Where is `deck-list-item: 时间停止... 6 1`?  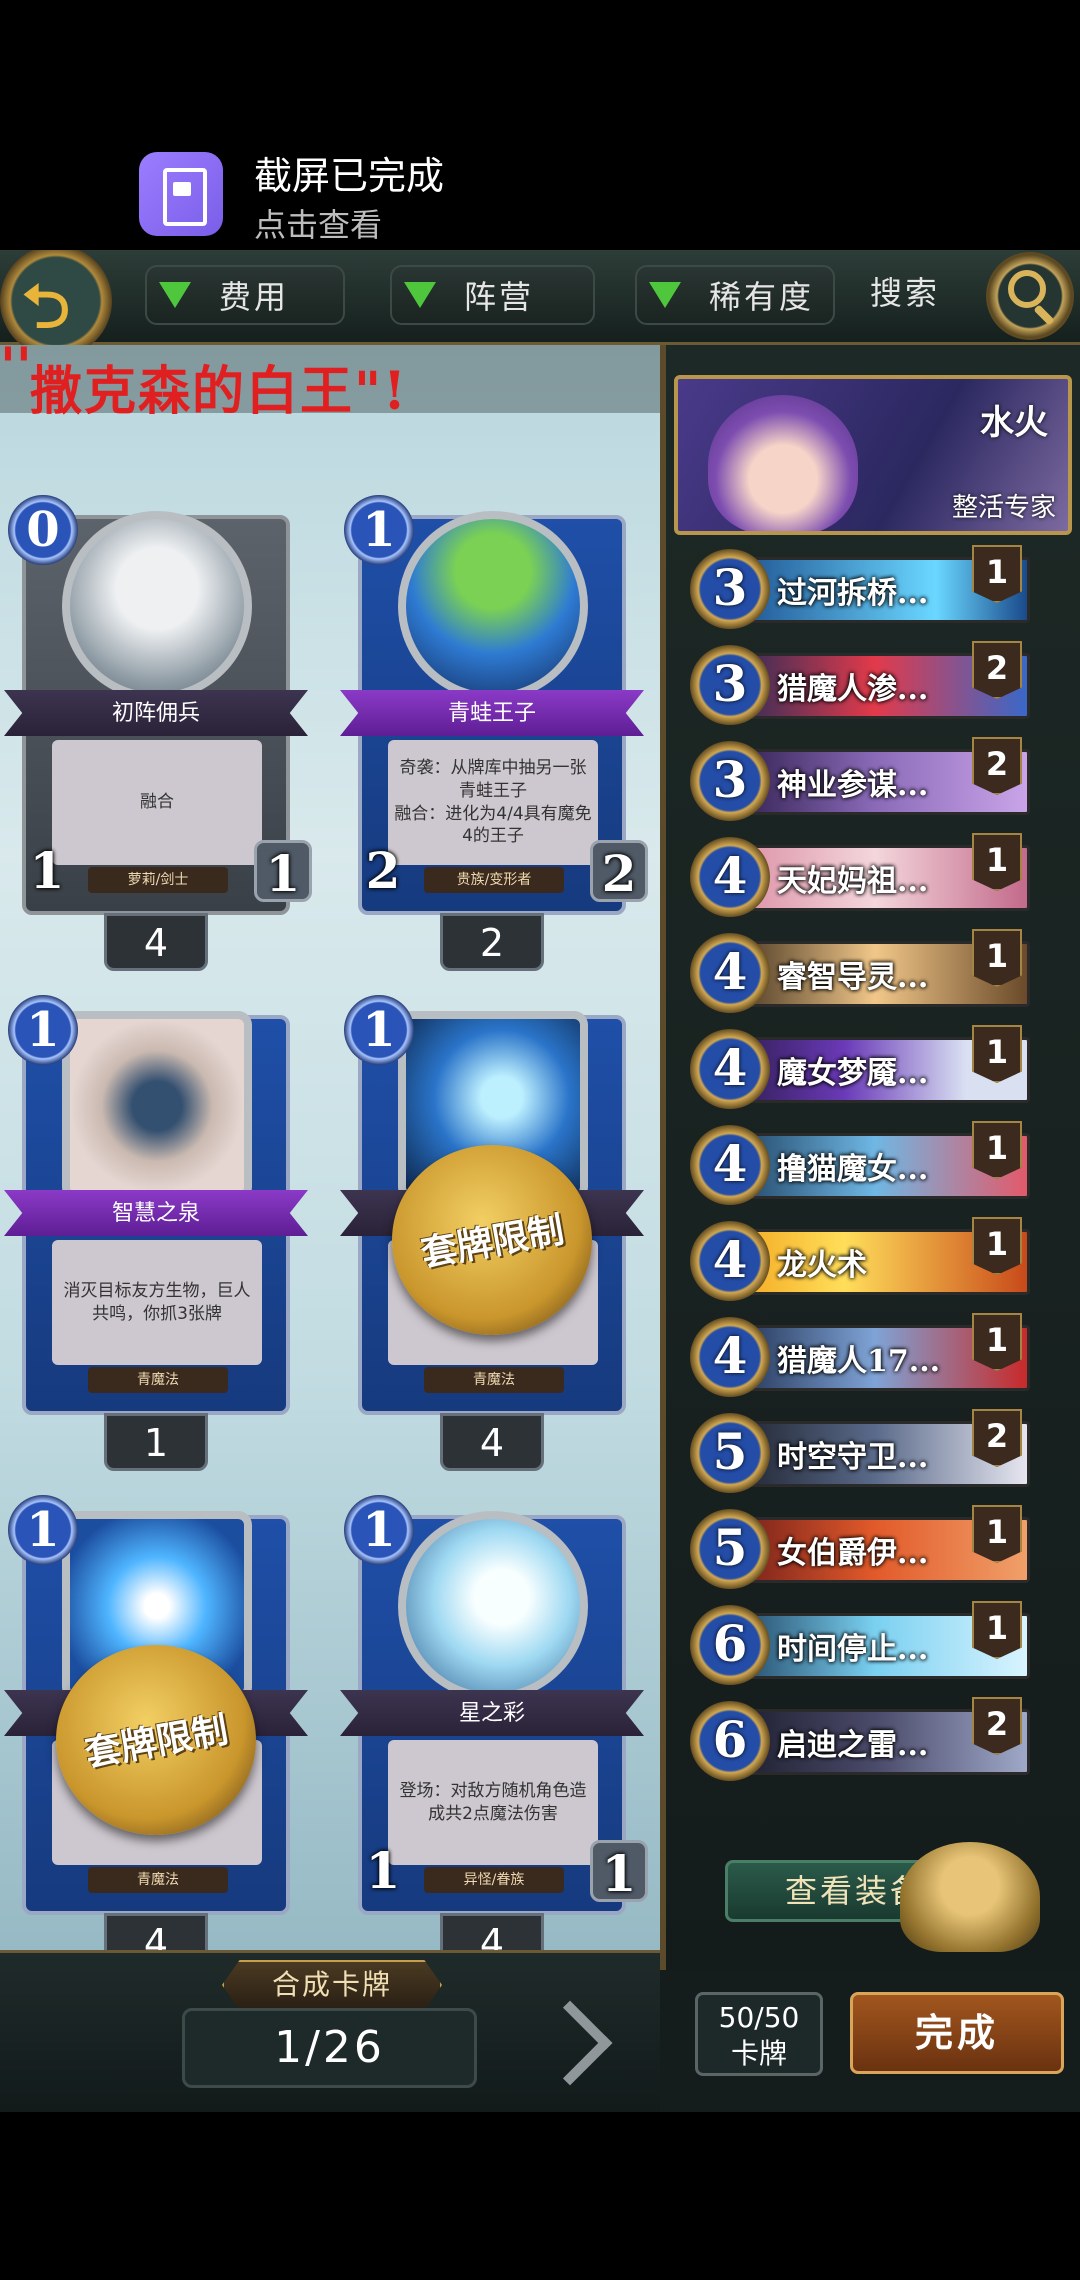 deck-list-item: 时间停止... 6 1 is located at coordinates (875, 1644).